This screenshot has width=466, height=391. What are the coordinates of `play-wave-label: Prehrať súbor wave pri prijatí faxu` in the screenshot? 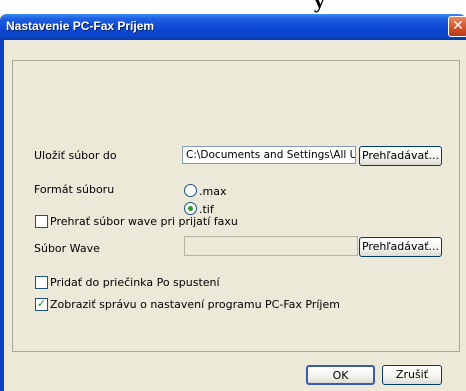 It's located at (144, 221).